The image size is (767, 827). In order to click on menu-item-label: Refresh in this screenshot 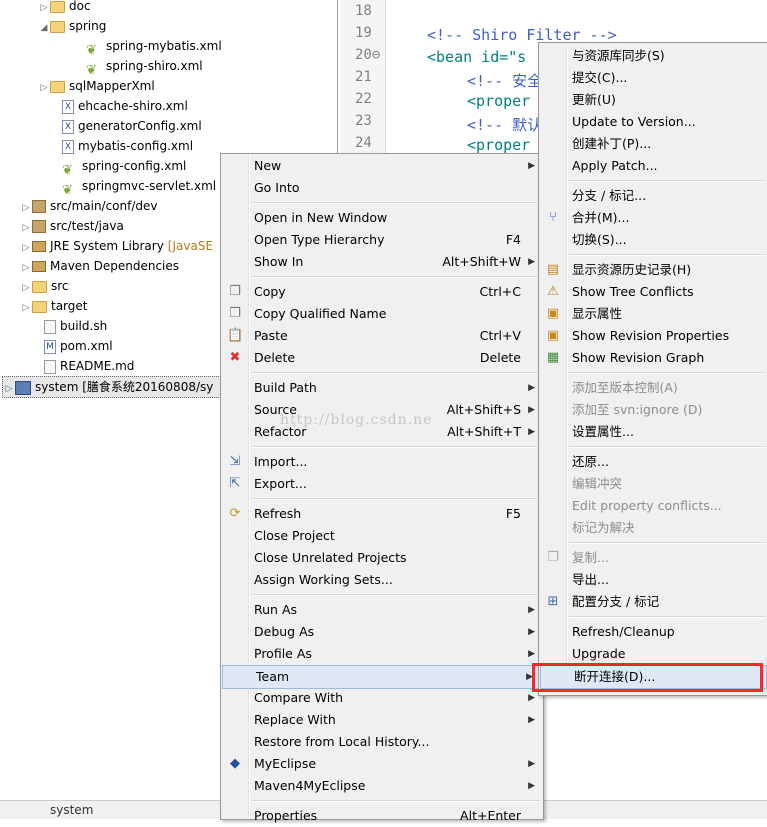, I will do `click(278, 513)`.